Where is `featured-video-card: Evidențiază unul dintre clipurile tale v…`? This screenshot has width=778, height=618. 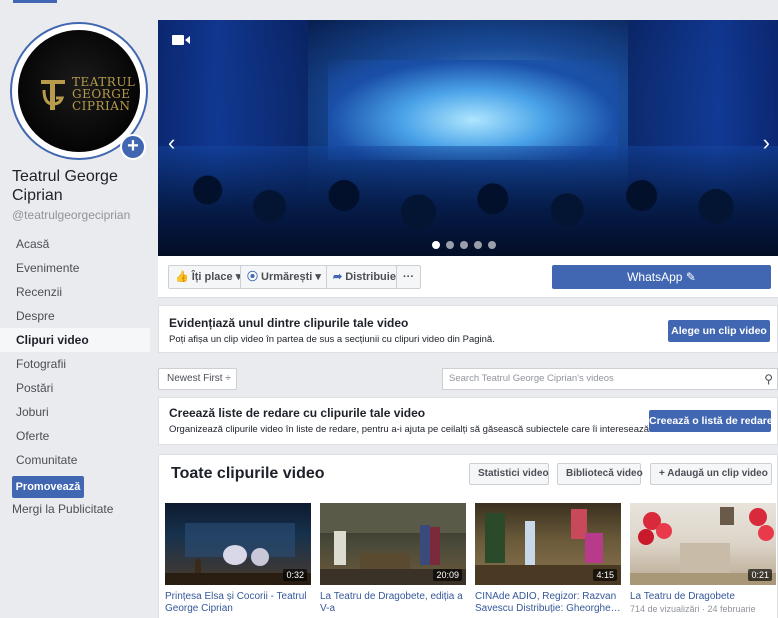 featured-video-card: Evidențiază unul dintre clipurile tale v… is located at coordinates (468, 329).